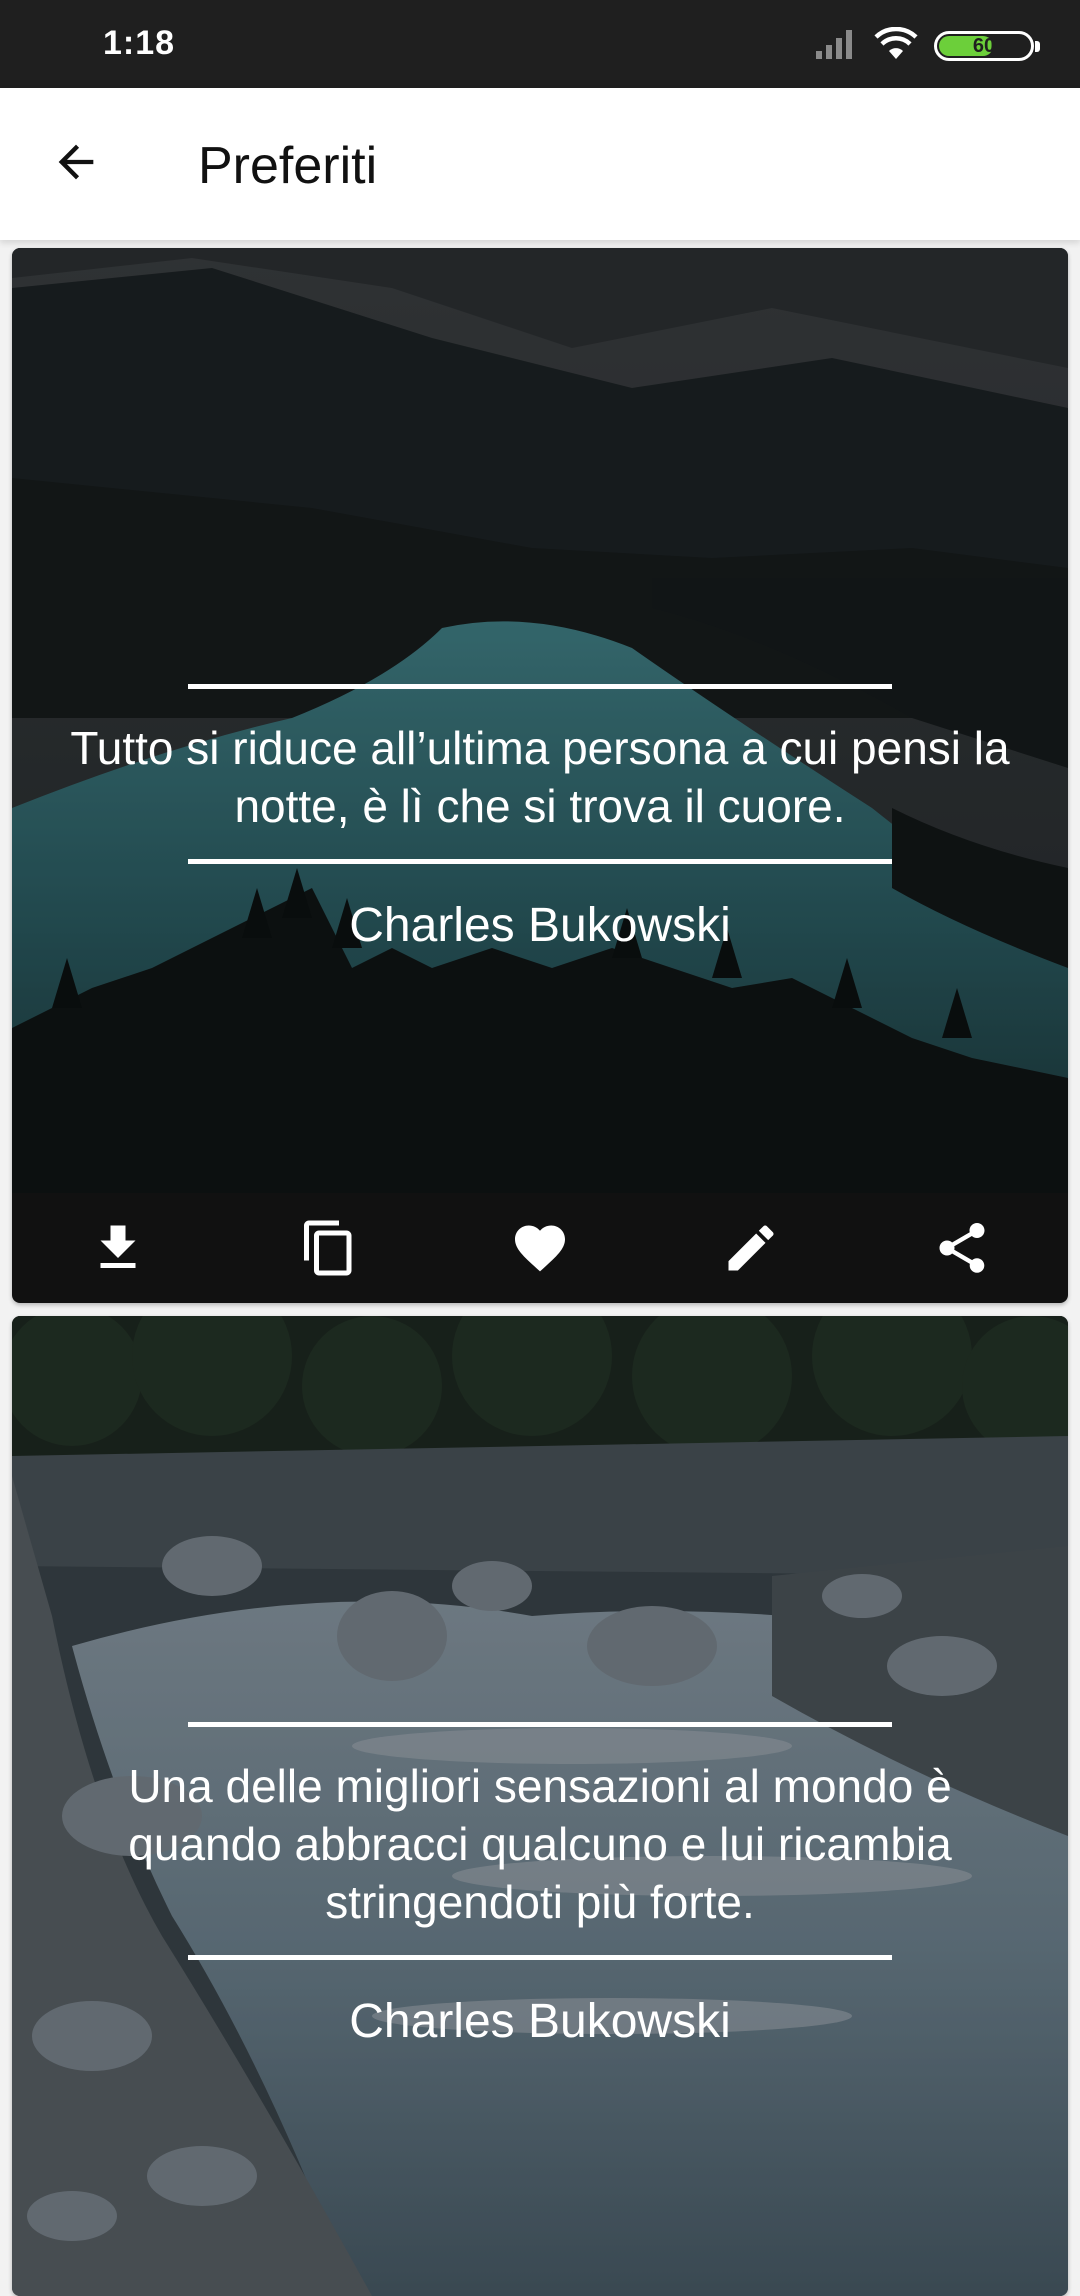  I want to click on page-title: Preferiti, so click(288, 166).